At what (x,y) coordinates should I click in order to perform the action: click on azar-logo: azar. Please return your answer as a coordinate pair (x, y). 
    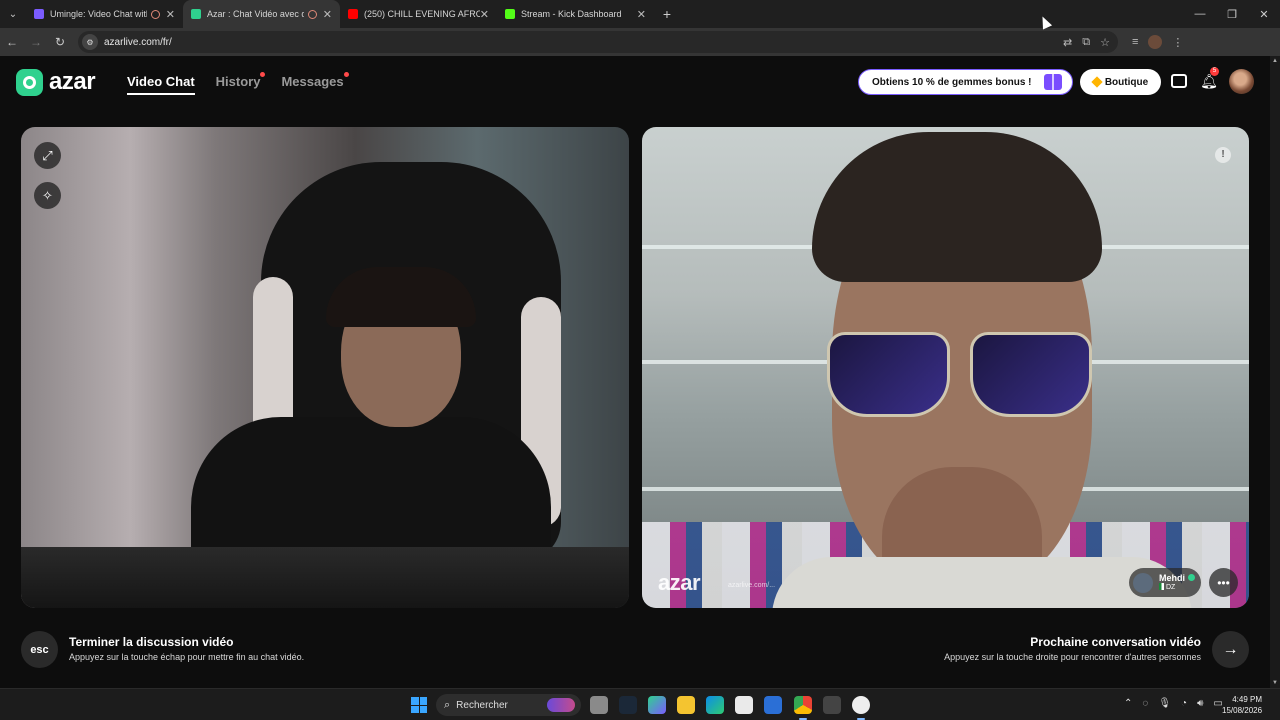
    Looking at the image, I should click on (56, 82).